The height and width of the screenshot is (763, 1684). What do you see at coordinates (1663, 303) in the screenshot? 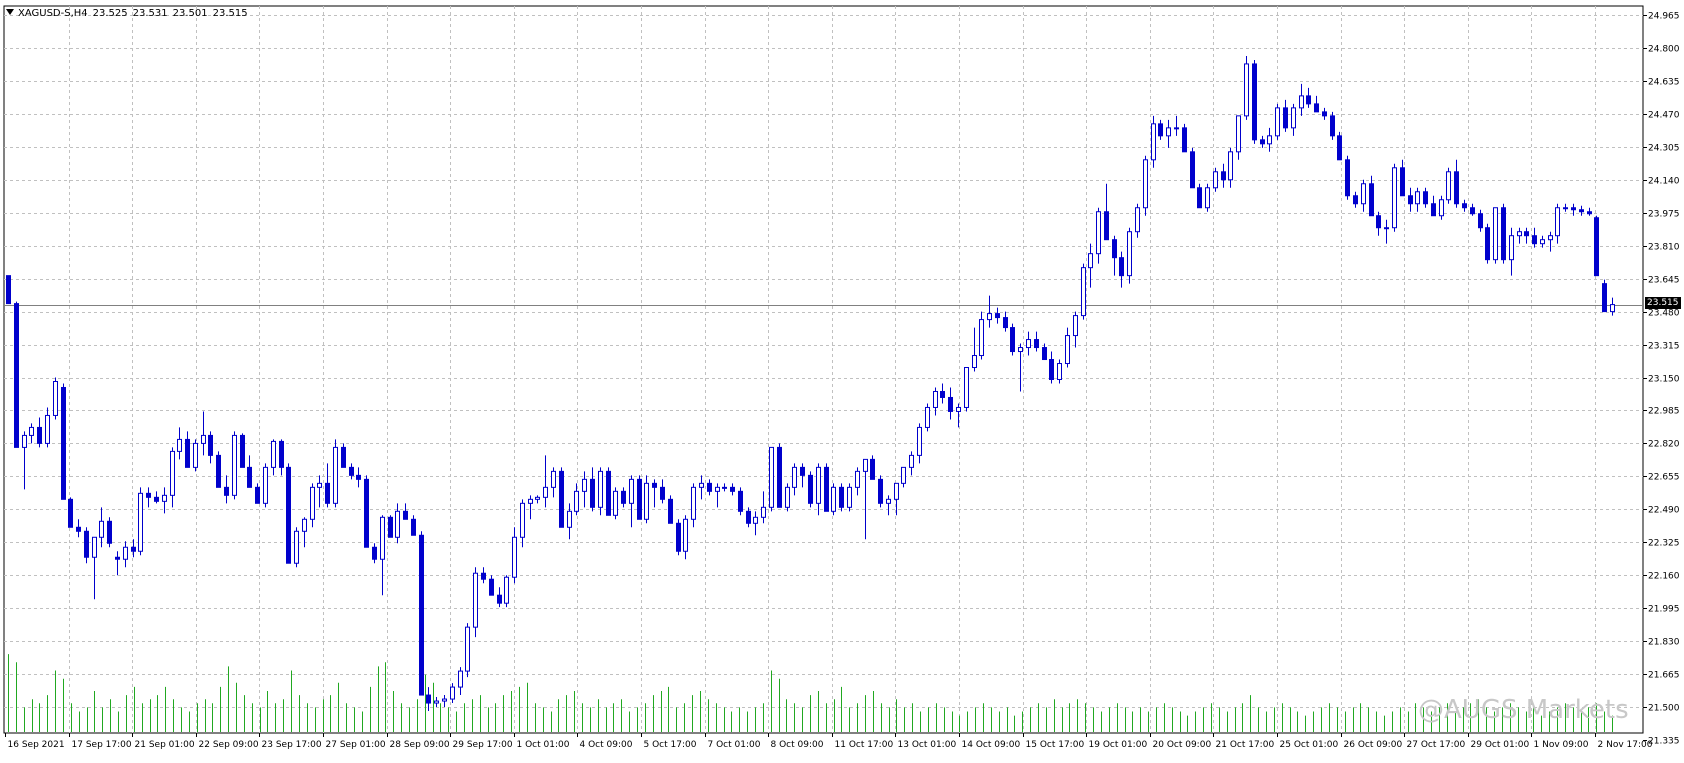
I see `current-price-tag: 23.515` at bounding box center [1663, 303].